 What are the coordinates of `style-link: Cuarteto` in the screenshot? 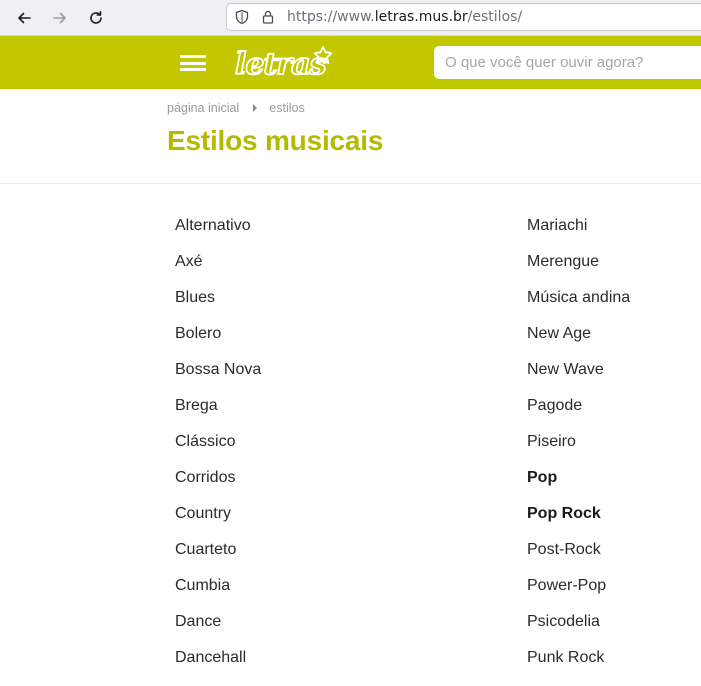 It's located at (218, 550).